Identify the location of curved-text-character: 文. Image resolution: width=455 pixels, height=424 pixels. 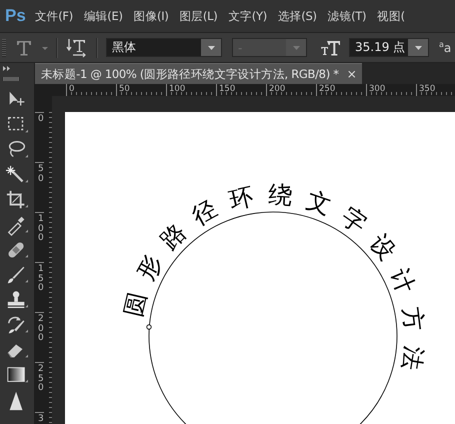
(319, 203).